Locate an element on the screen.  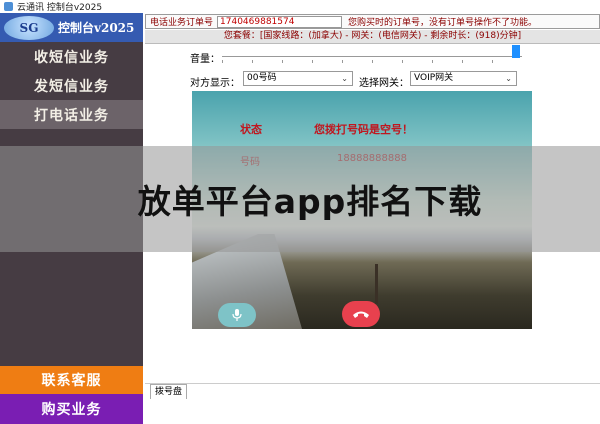
bottom-tab-bar is located at coordinates (372, 392).